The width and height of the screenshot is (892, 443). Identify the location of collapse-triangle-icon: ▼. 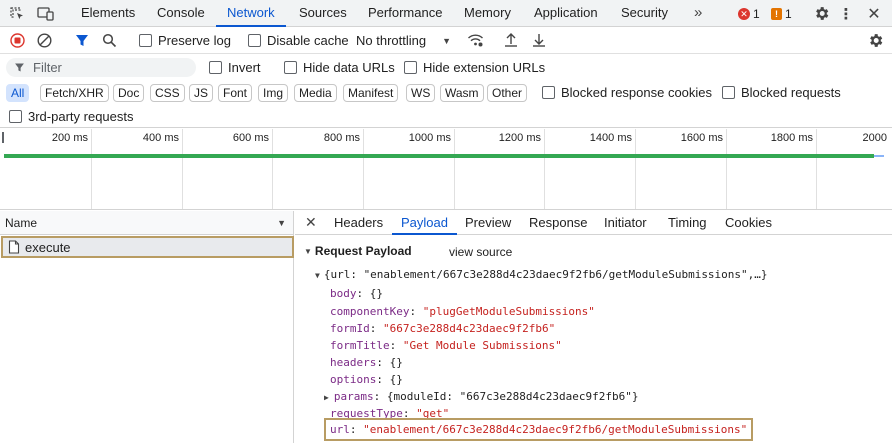
(317, 275).